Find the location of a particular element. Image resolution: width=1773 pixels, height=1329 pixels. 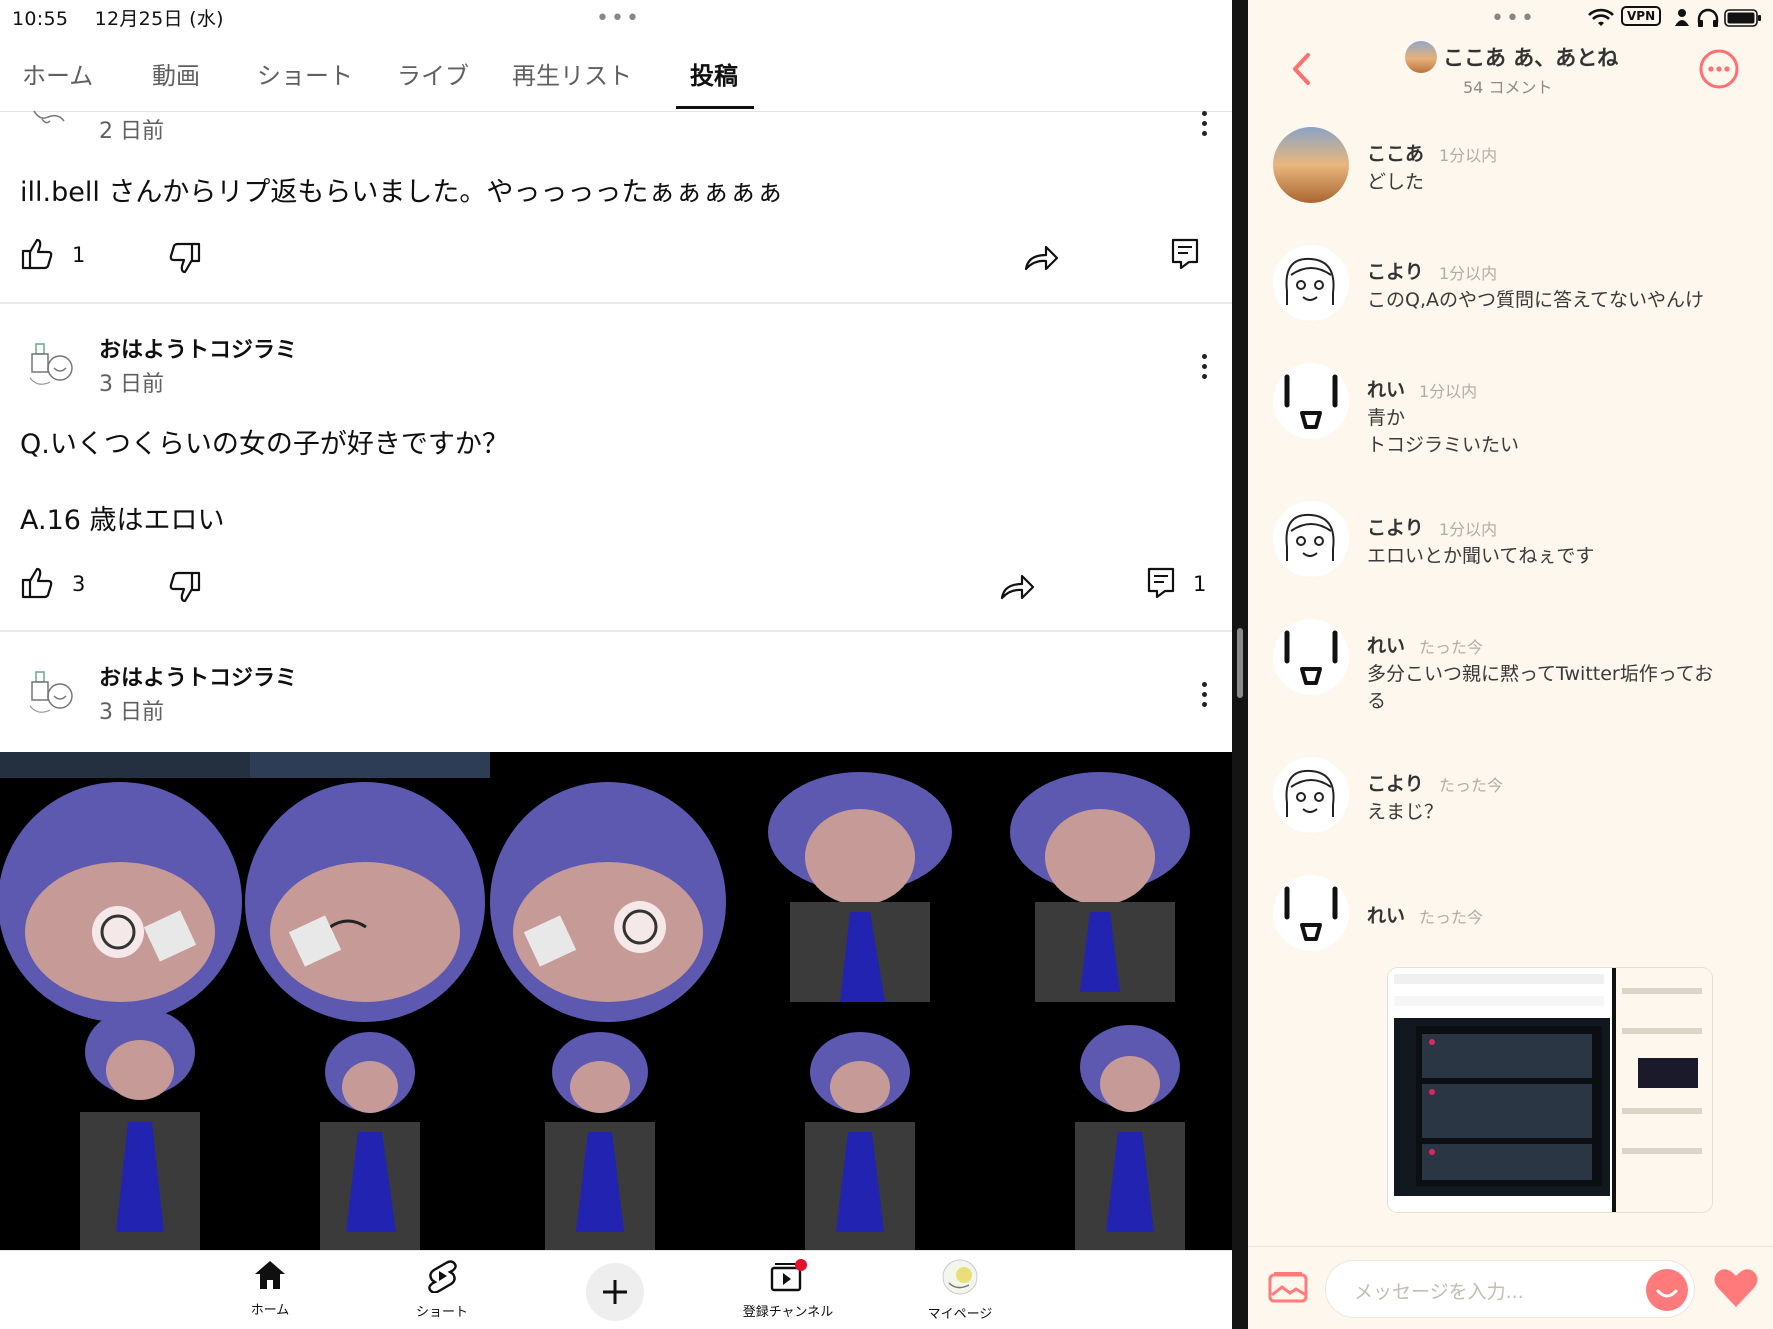

nav-shorts: ショート is located at coordinates (442, 1289).